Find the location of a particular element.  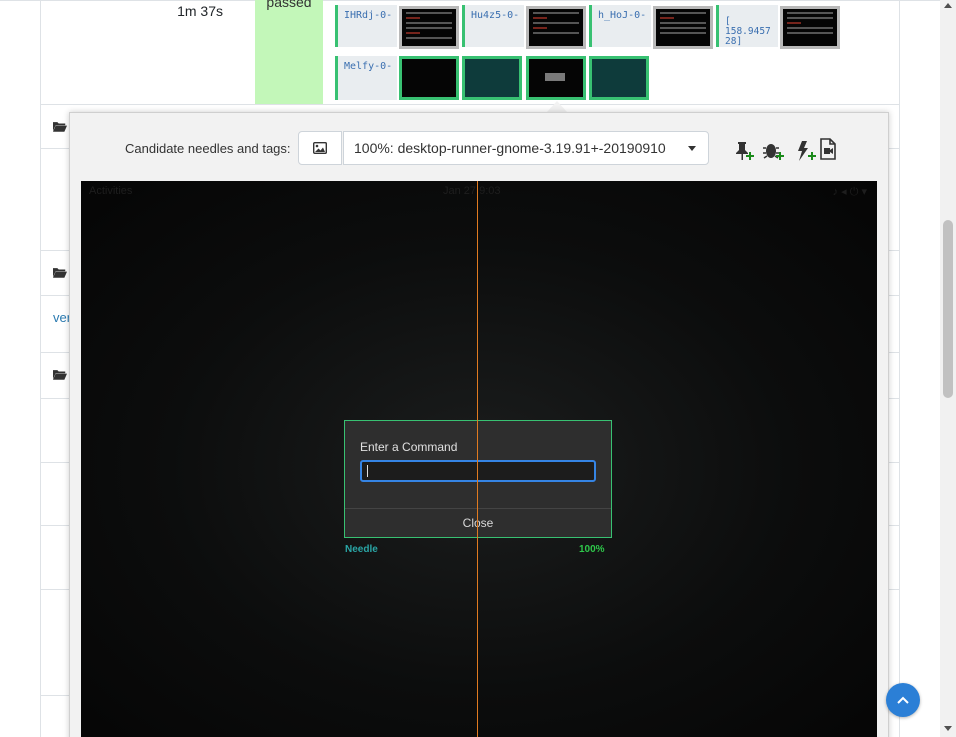

step-thumbnail-timestamp is located at coordinates (810, 27).